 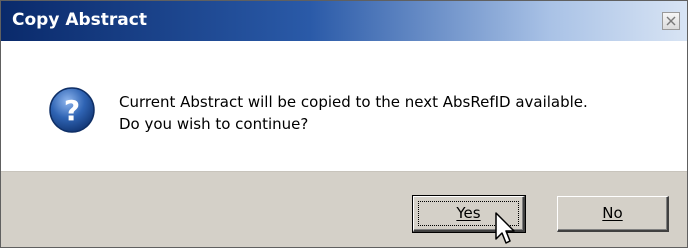 I want to click on close-icon, so click(x=671, y=21).